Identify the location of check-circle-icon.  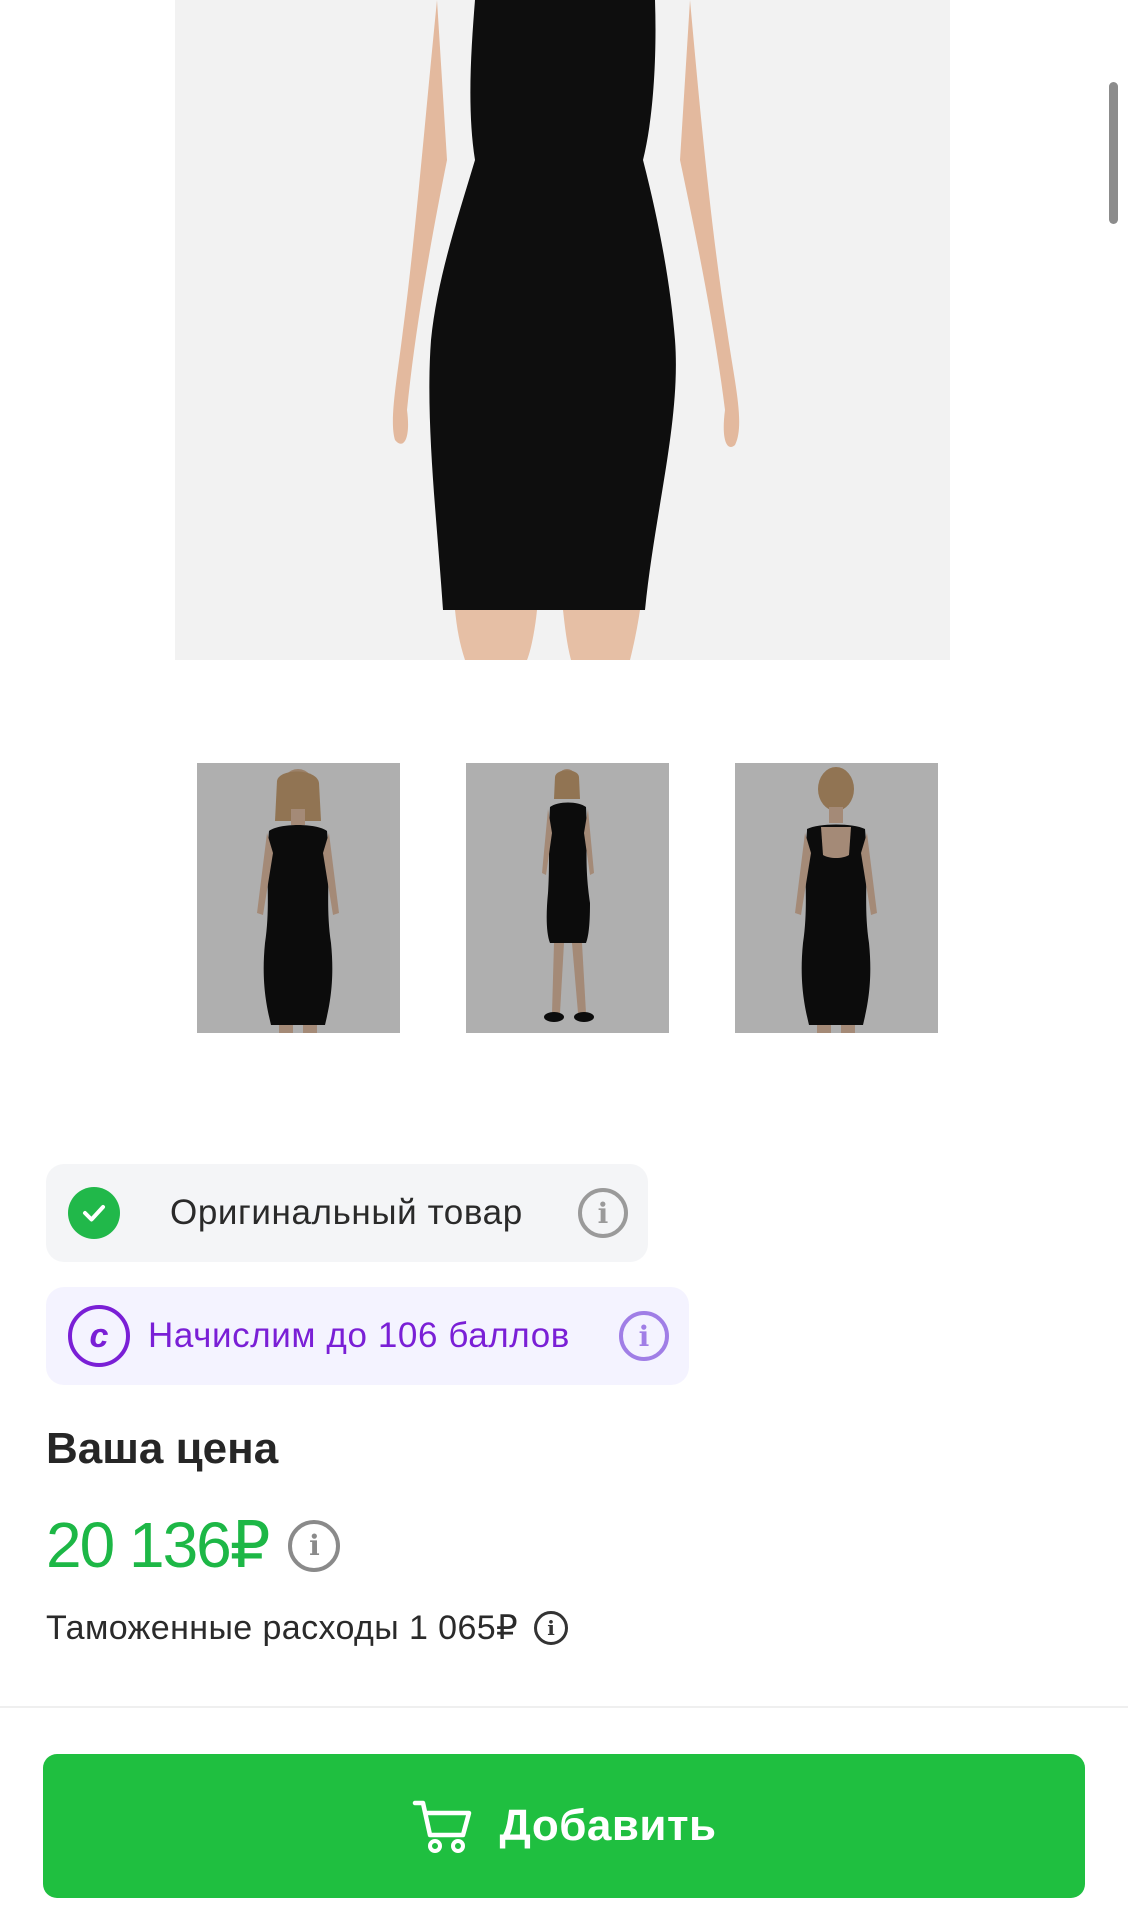
(94, 1213).